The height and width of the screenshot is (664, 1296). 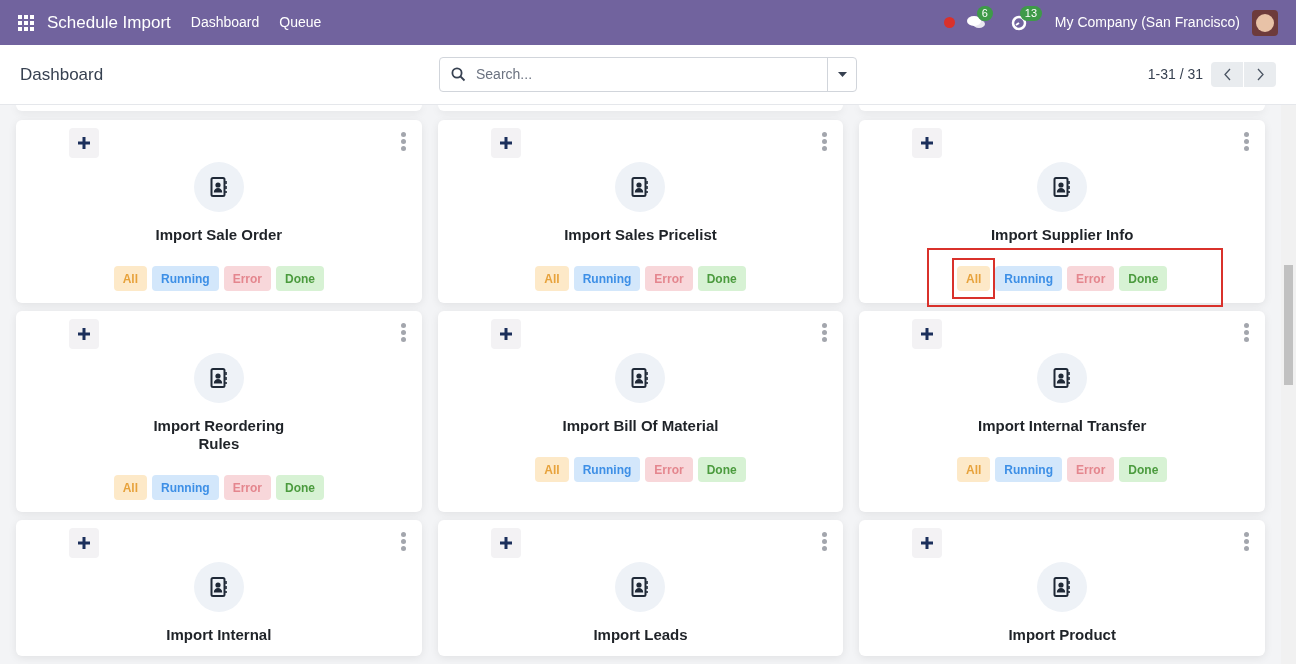 What do you see at coordinates (1018, 22) in the screenshot?
I see `clock-icon` at bounding box center [1018, 22].